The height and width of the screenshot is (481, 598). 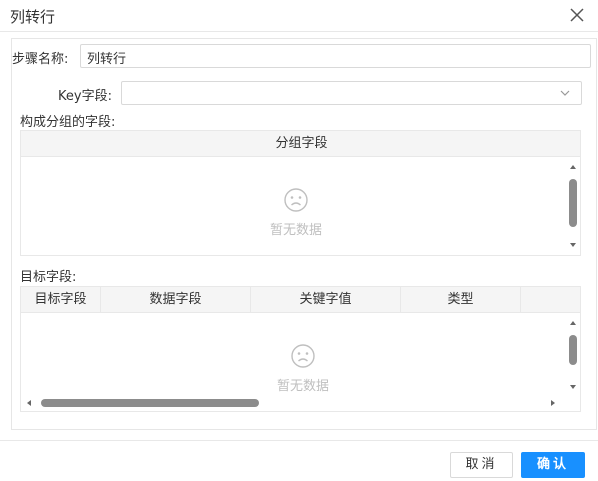 I want to click on target-table-empty: 暂无数据, so click(x=303, y=368).